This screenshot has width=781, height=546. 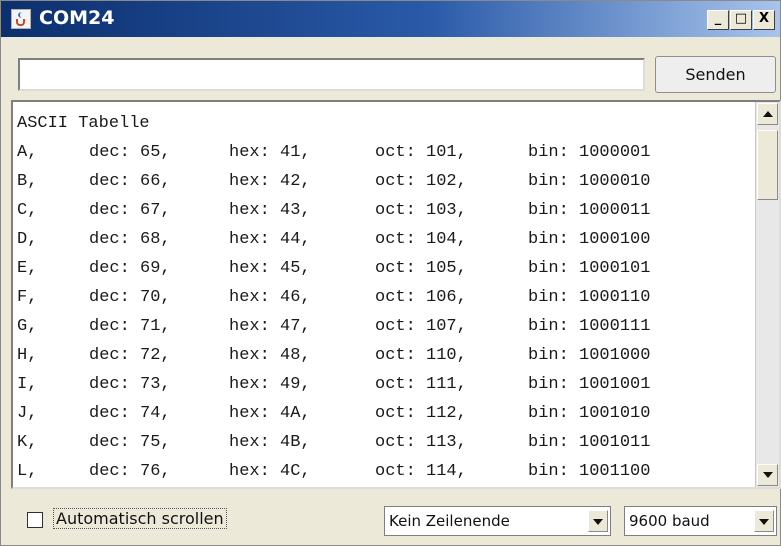 What do you see at coordinates (589, 442) in the screenshot?
I see `output-cell: bin: 1001011` at bounding box center [589, 442].